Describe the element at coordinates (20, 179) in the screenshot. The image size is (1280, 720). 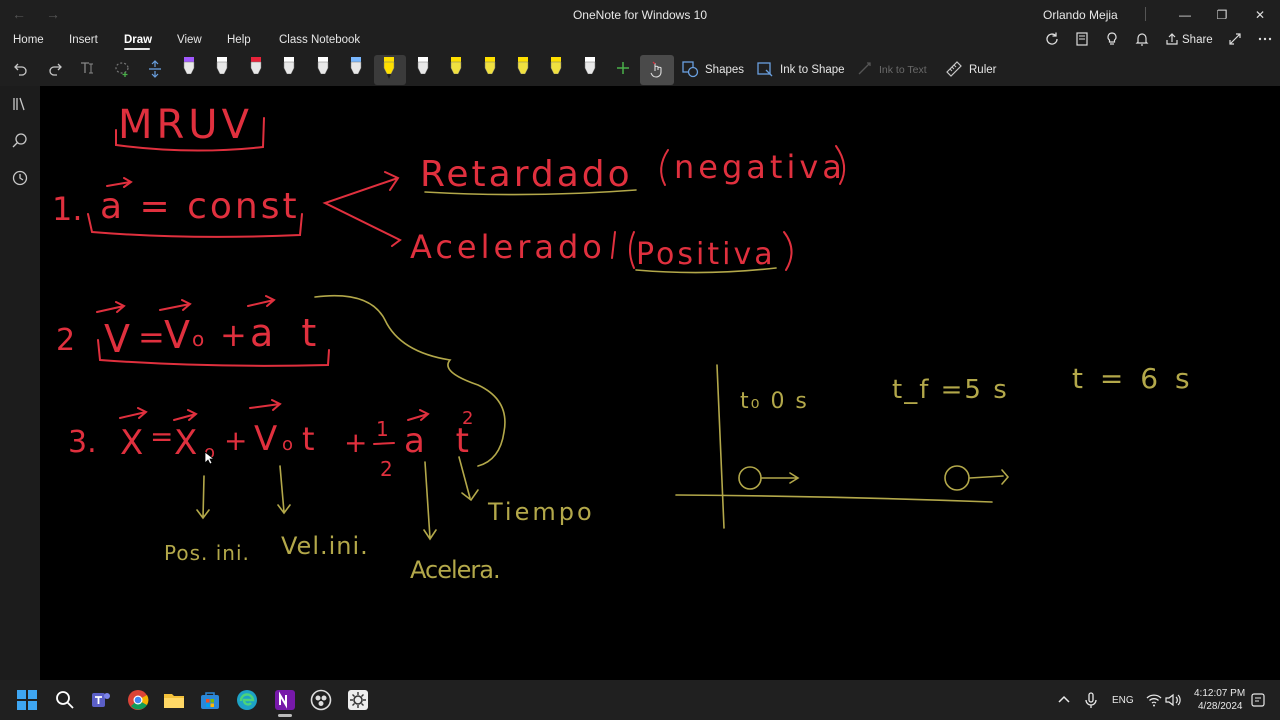
I see `recent-clock-icon` at that location.